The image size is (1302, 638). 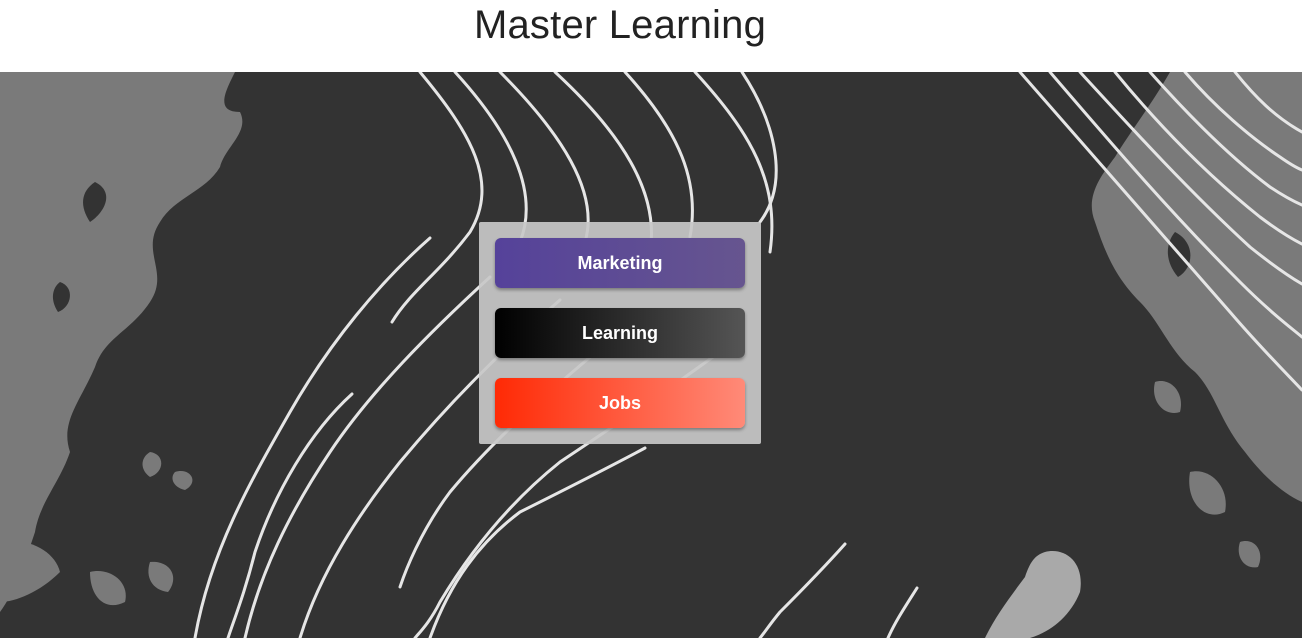 What do you see at coordinates (620, 403) in the screenshot?
I see `jobs-button: Jobs` at bounding box center [620, 403].